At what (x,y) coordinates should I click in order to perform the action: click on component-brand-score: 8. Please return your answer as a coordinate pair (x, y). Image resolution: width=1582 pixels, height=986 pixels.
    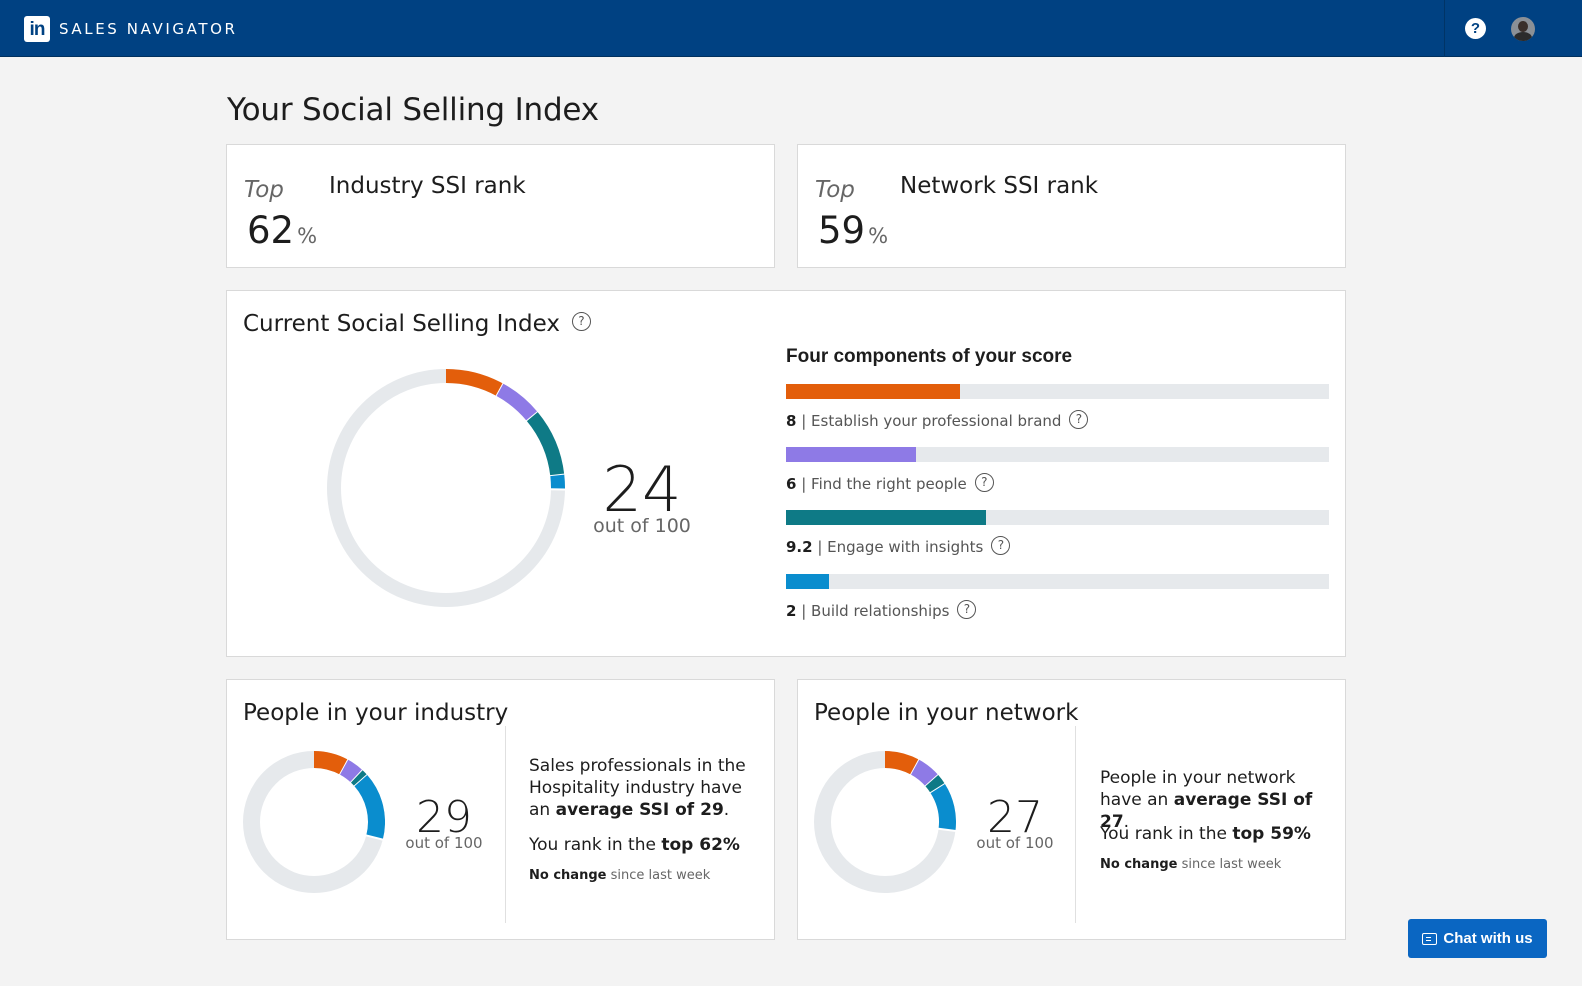
    Looking at the image, I should click on (791, 421).